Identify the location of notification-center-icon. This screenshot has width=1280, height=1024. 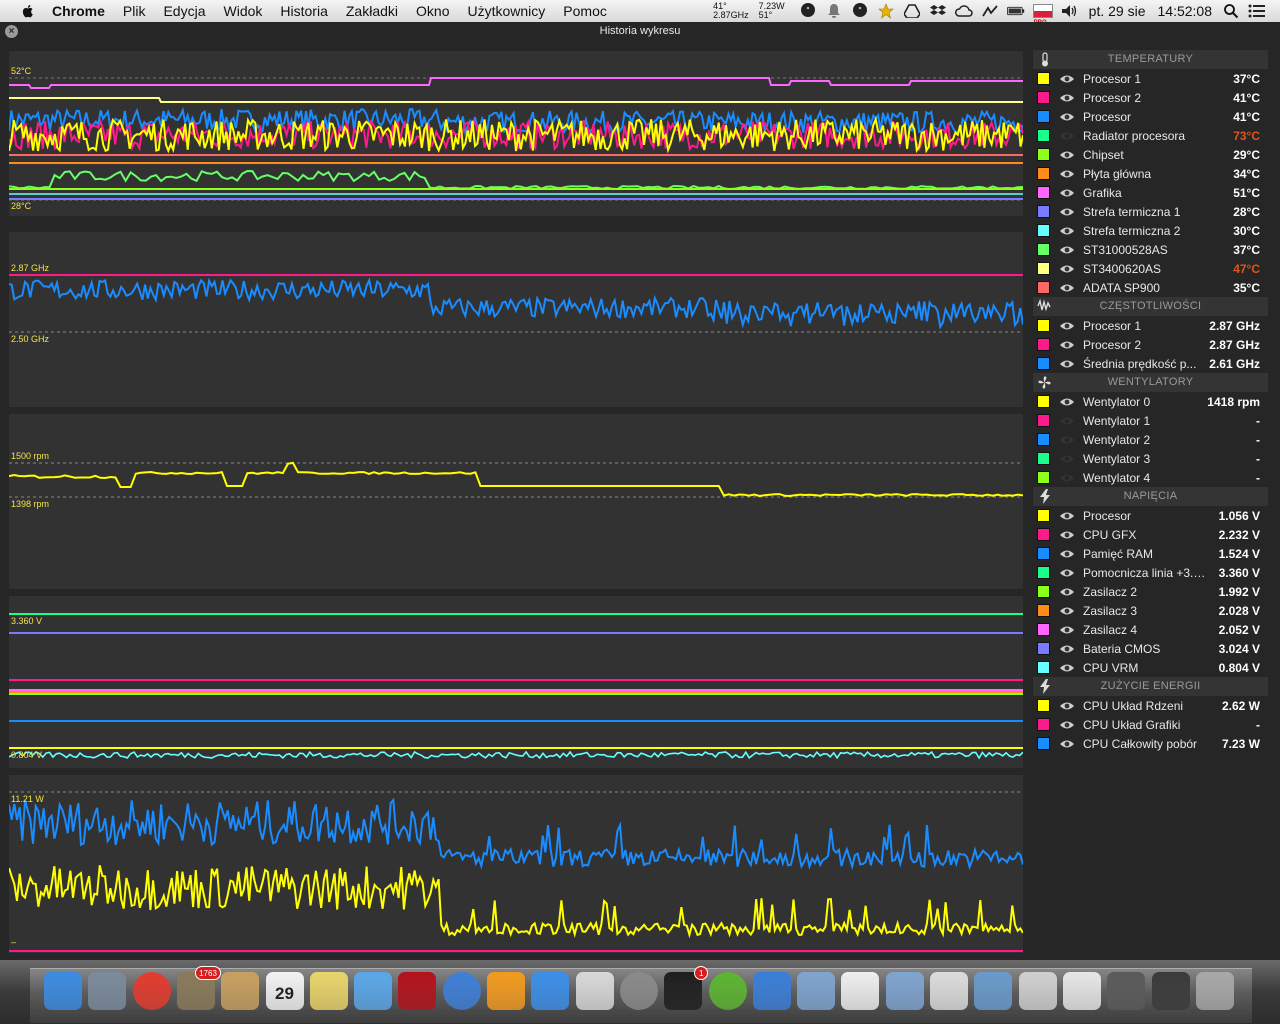
(1257, 11).